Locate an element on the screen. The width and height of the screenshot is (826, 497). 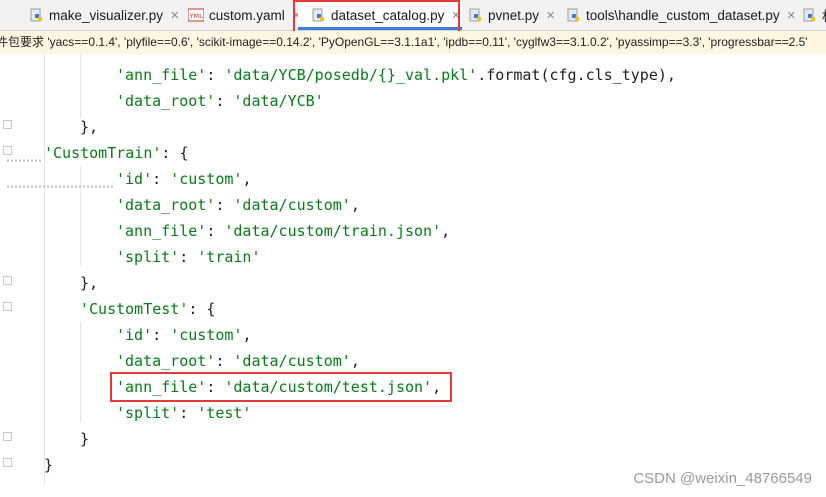
tab-label: 析 is located at coordinates (824, 15).